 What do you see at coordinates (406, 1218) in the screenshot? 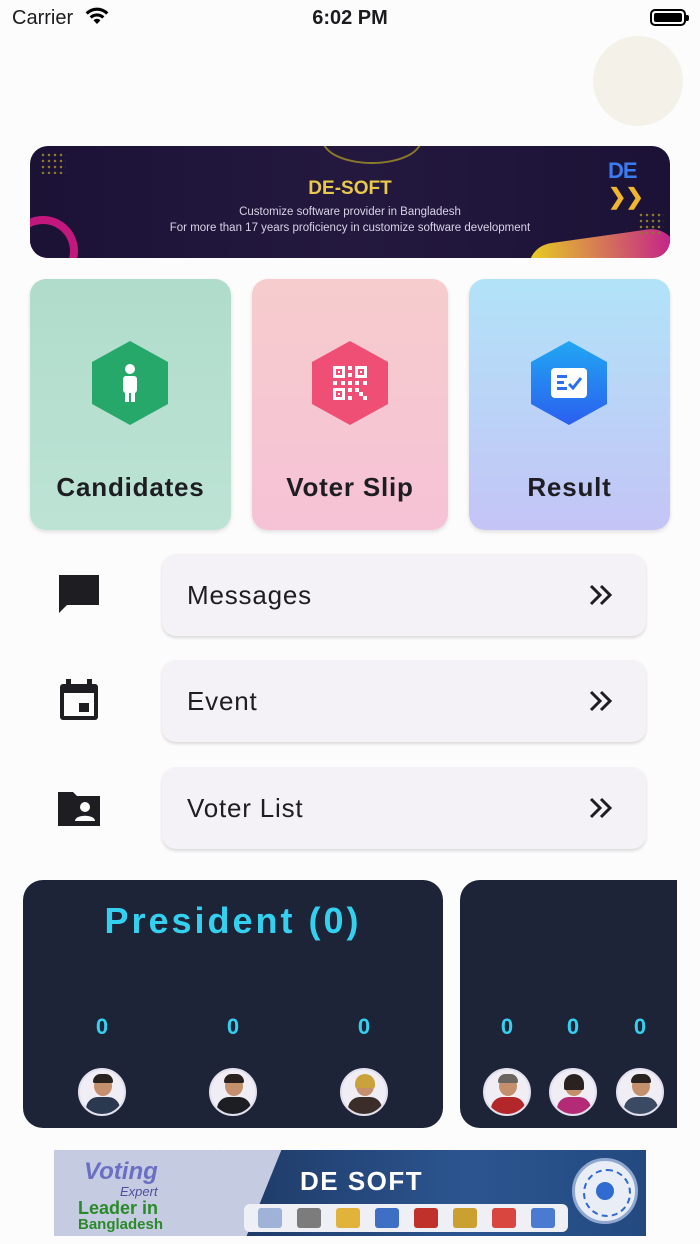
I see `partner-logos` at bounding box center [406, 1218].